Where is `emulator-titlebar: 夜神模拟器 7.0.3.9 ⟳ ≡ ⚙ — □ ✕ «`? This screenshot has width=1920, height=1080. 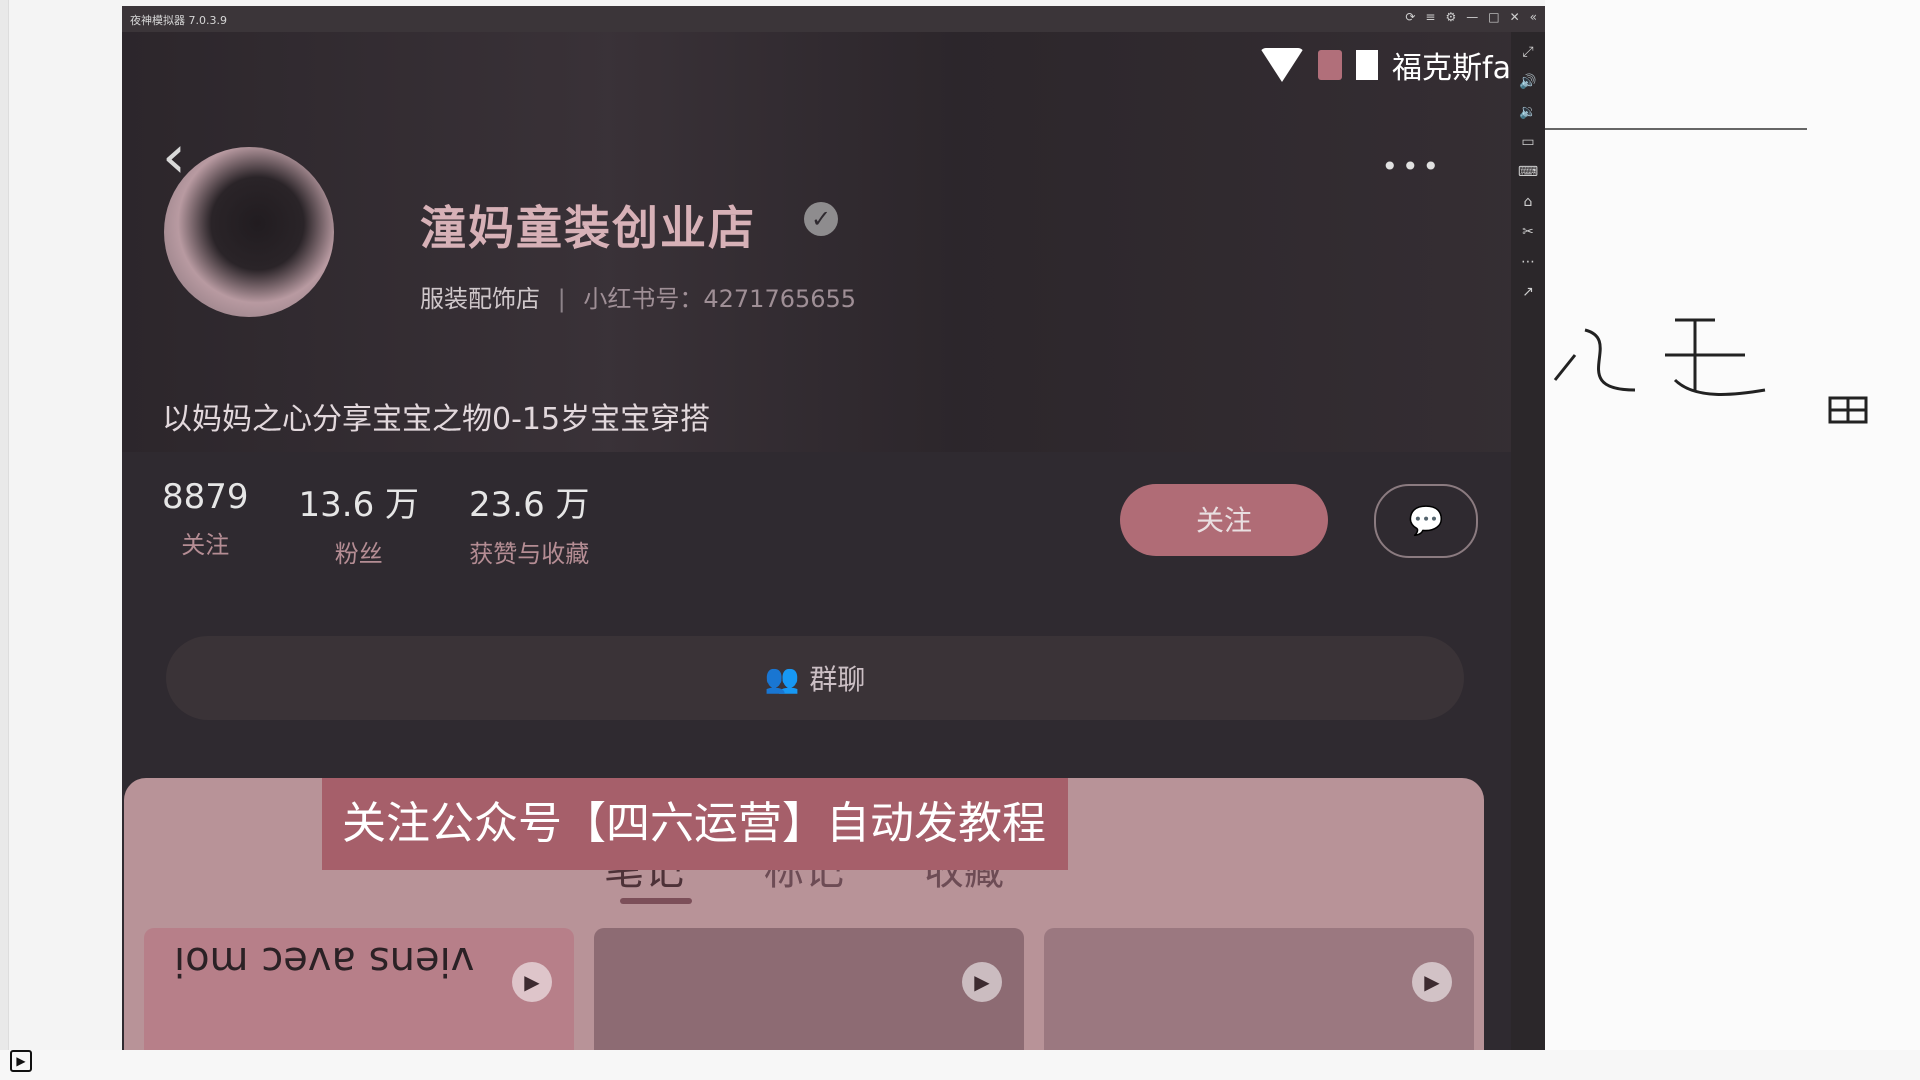 emulator-titlebar: 夜神模拟器 7.0.3.9 ⟳ ≡ ⚙ — □ ✕ « is located at coordinates (833, 19).